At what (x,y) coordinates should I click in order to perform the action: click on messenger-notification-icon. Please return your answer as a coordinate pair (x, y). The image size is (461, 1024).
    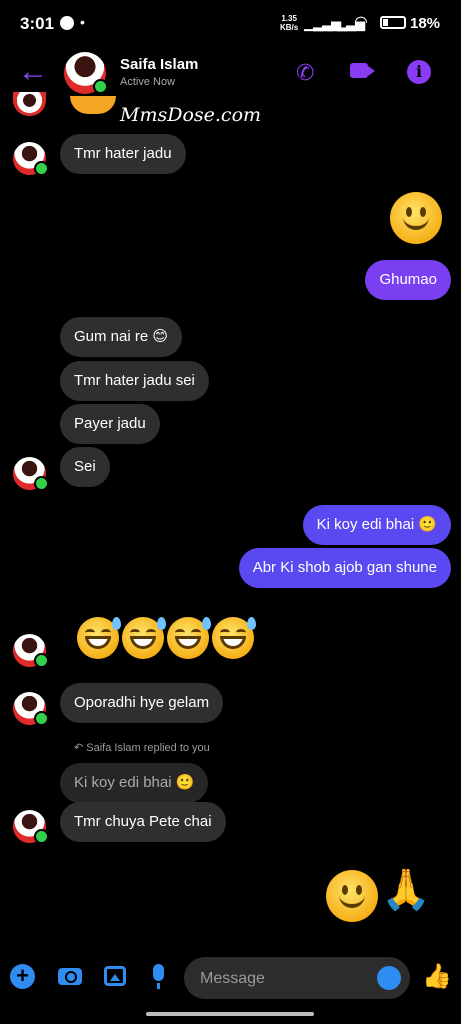
    Looking at the image, I should click on (67, 23).